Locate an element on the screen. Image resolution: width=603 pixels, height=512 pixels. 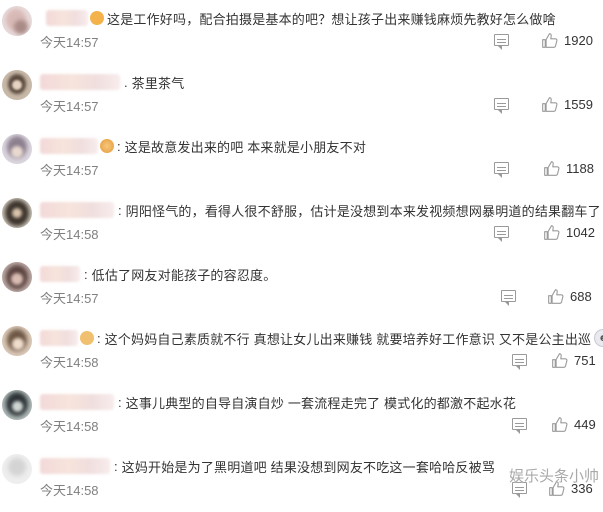
comment-text: 这事儿典型的自导自演自炒 一套流程走完了 模式化的都激不起水花 is located at coordinates (321, 403).